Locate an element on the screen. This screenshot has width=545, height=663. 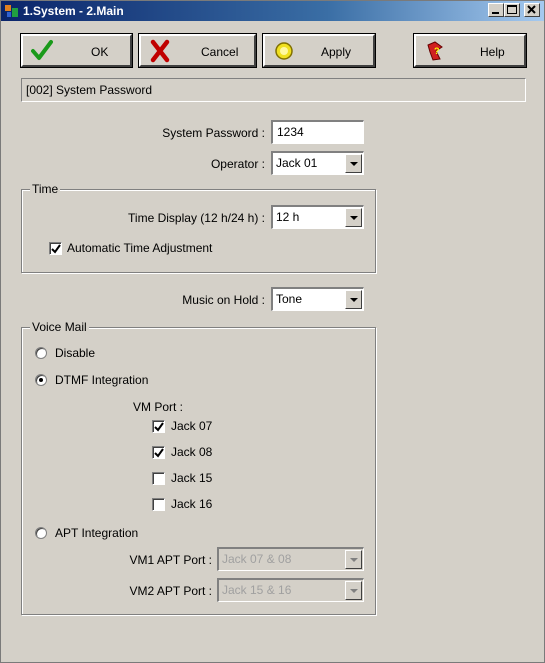
port-jack07-label: Jack 07 is located at coordinates (192, 426).